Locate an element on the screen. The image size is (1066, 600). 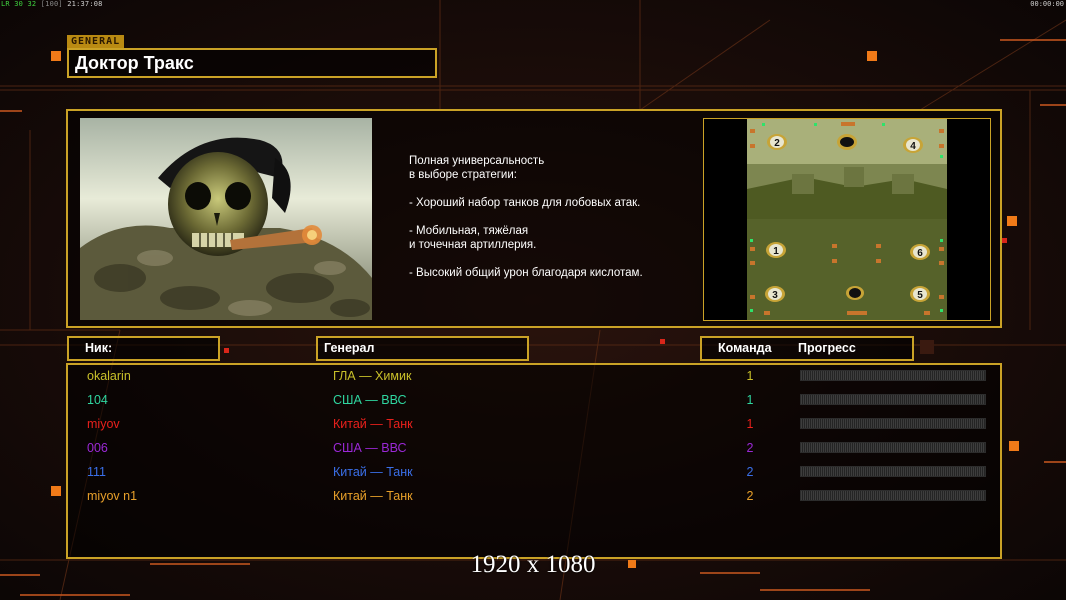
svg-text: 3 is located at coordinates (775, 295).